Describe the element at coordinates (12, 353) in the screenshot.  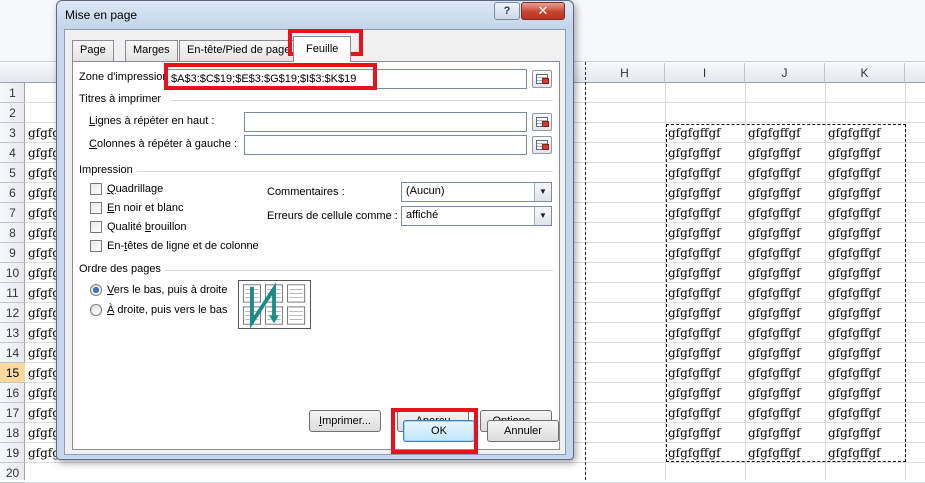
I see `row-header-14: 14` at that location.